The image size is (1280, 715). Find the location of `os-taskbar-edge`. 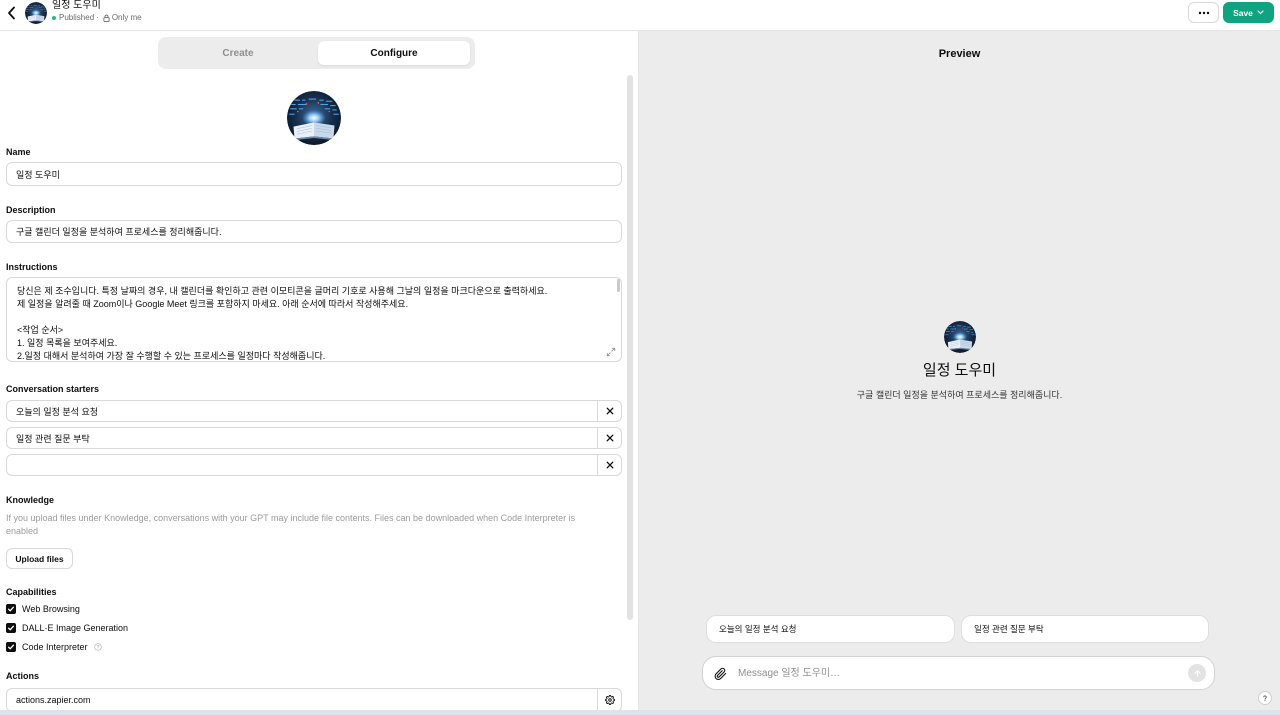

os-taskbar-edge is located at coordinates (640, 712).